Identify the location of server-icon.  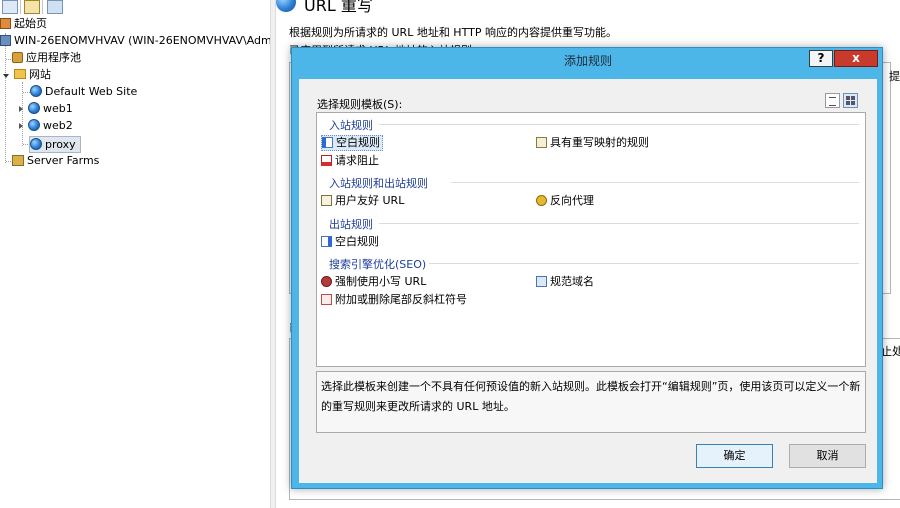
(5, 40).